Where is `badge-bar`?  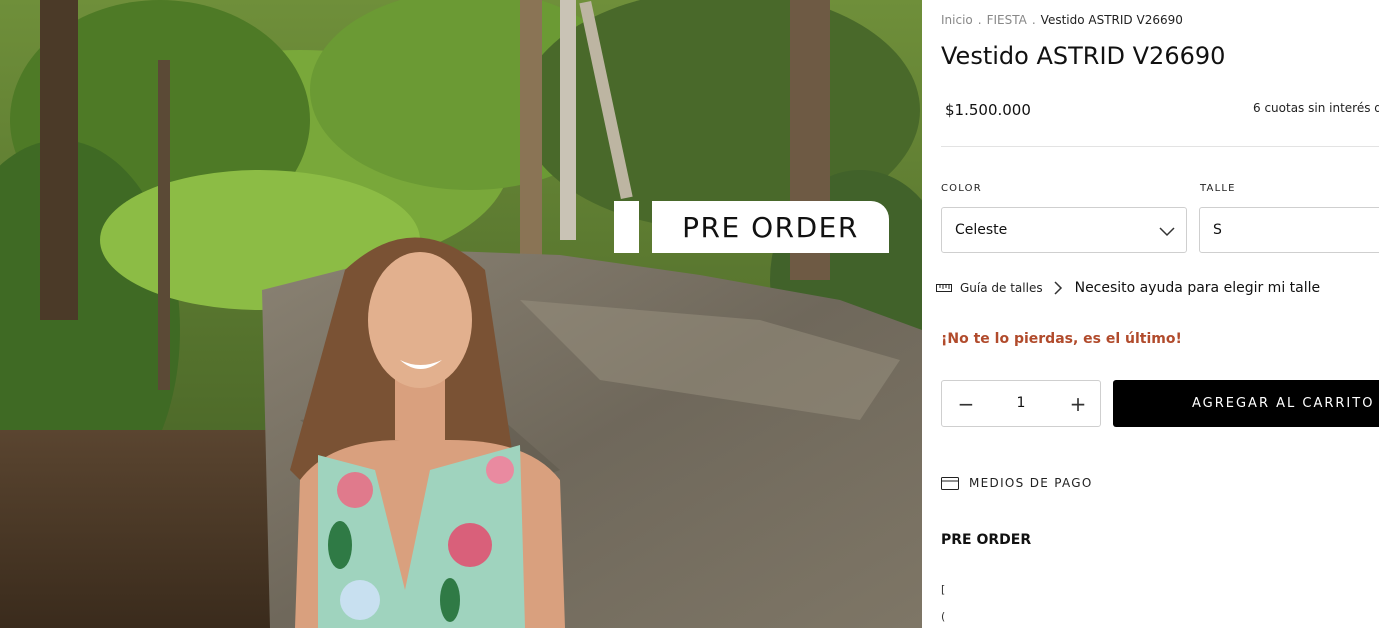 badge-bar is located at coordinates (626, 227).